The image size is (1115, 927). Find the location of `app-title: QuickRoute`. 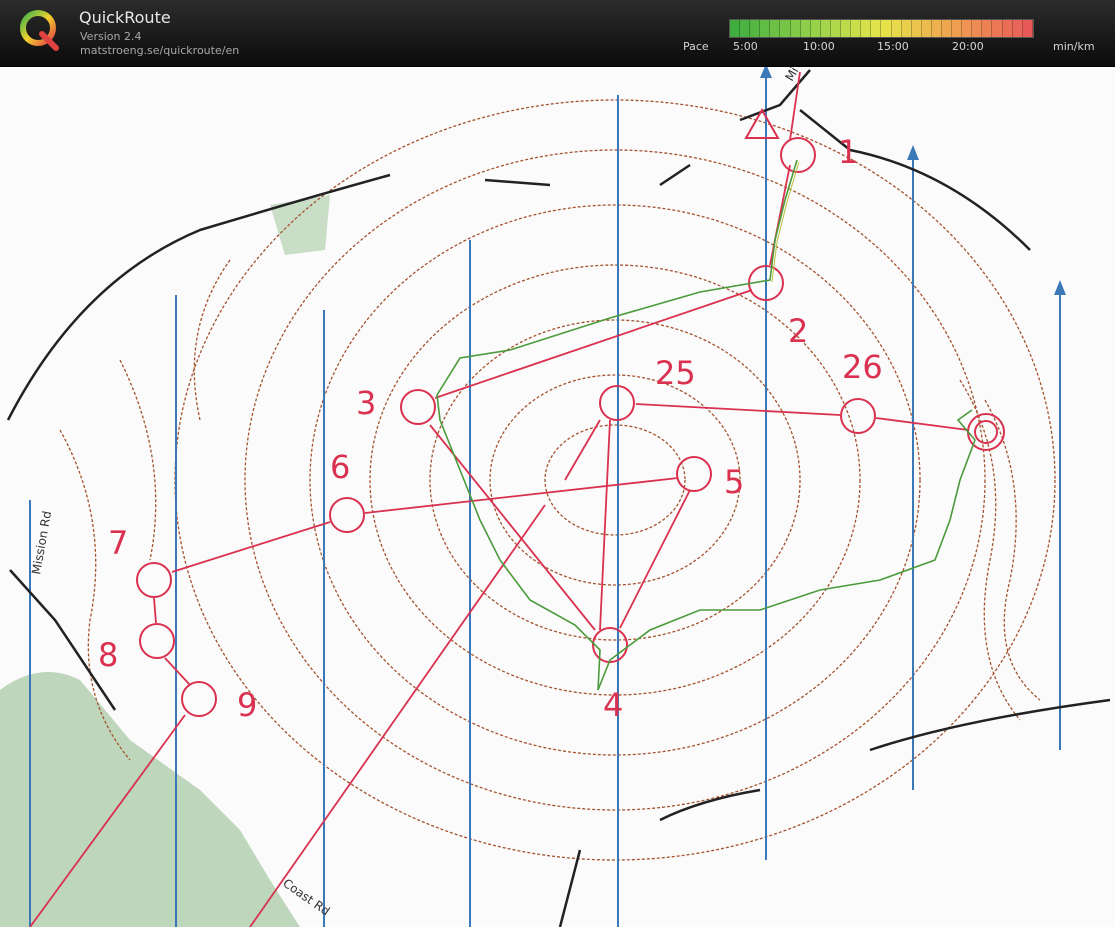

app-title: QuickRoute is located at coordinates (125, 17).